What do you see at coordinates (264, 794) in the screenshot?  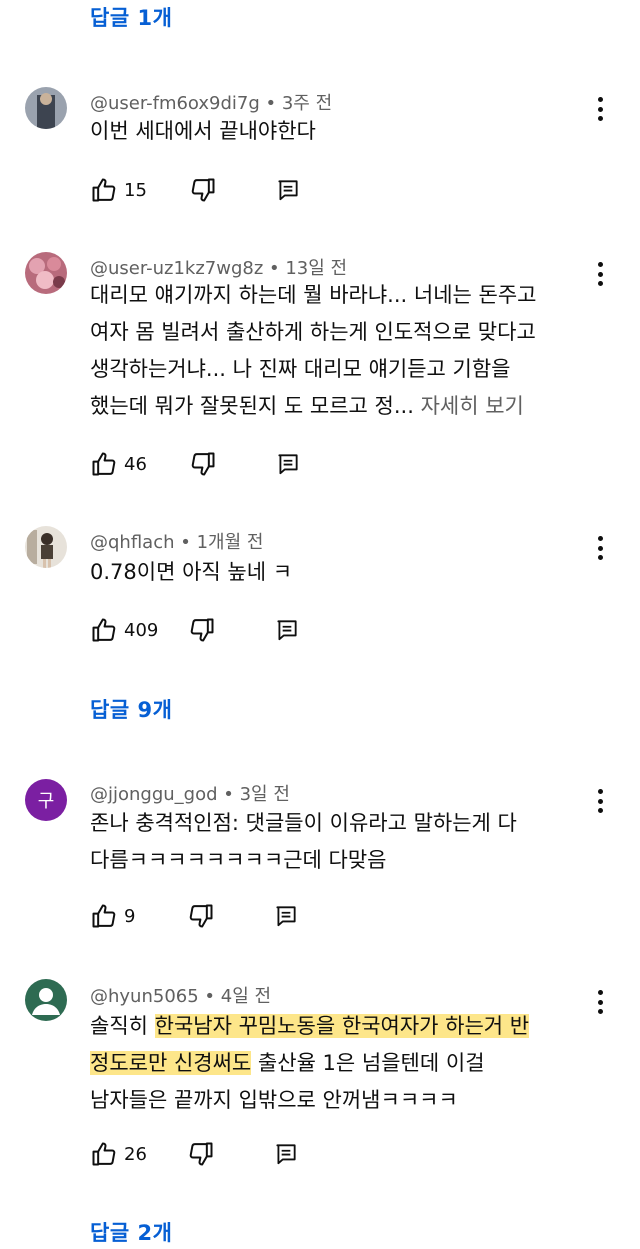 I see `comment-time: 3일 전` at bounding box center [264, 794].